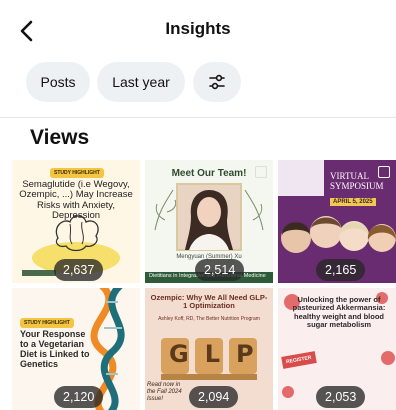 The height and width of the screenshot is (410, 396). Describe the element at coordinates (220, 270) in the screenshot. I see `view-count: 2,514` at that location.